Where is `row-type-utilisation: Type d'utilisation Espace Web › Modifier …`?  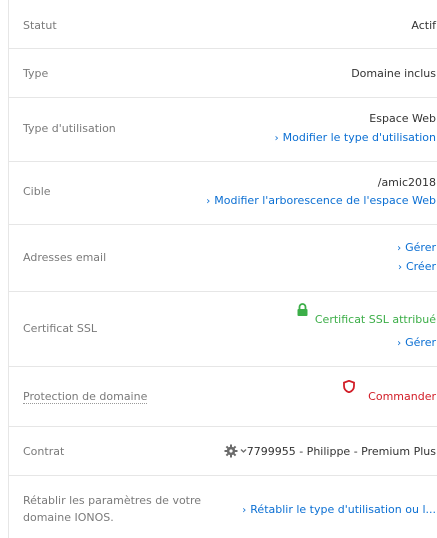 row-type-utilisation: Type d'utilisation Espace Web › Modifier … is located at coordinates (223, 130).